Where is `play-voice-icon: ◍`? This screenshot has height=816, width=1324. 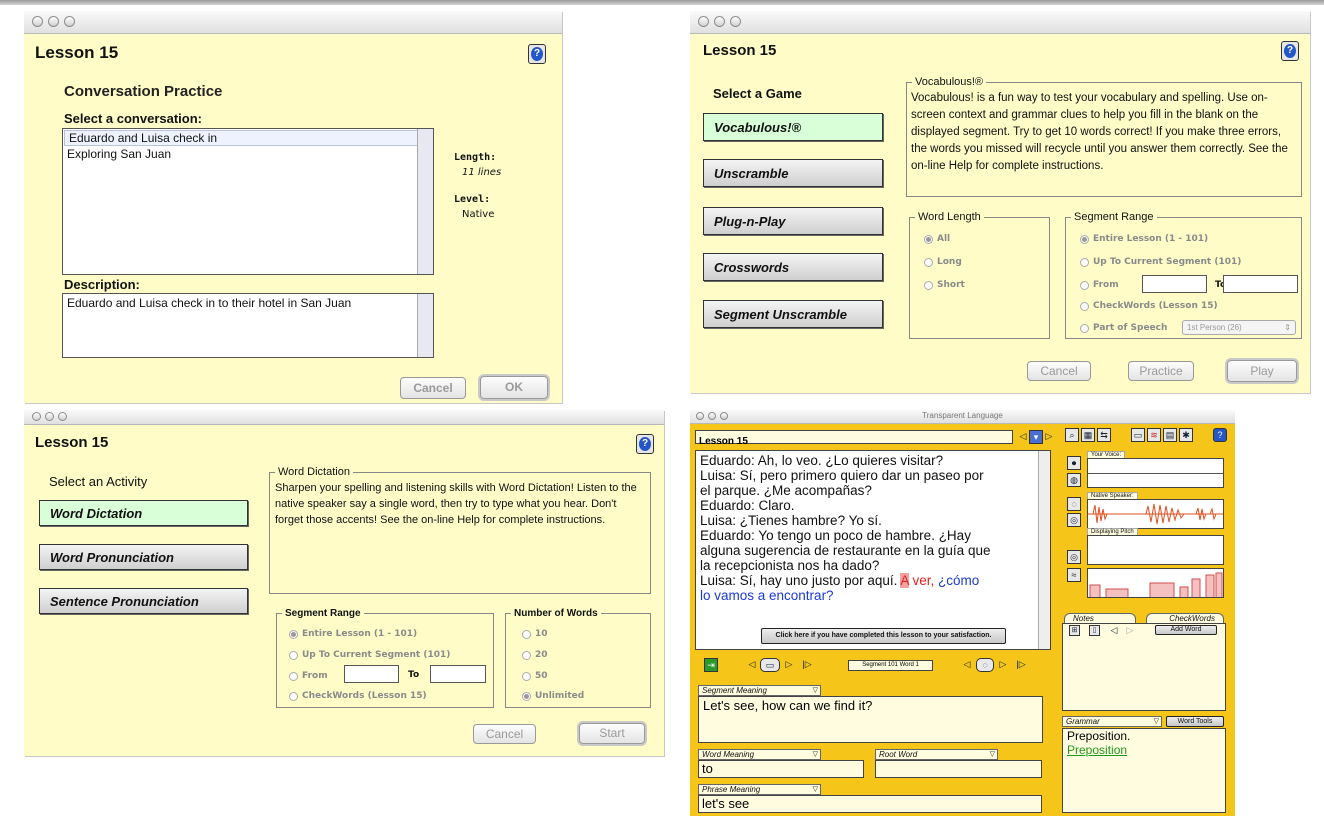
play-voice-icon: ◍ is located at coordinates (1074, 480).